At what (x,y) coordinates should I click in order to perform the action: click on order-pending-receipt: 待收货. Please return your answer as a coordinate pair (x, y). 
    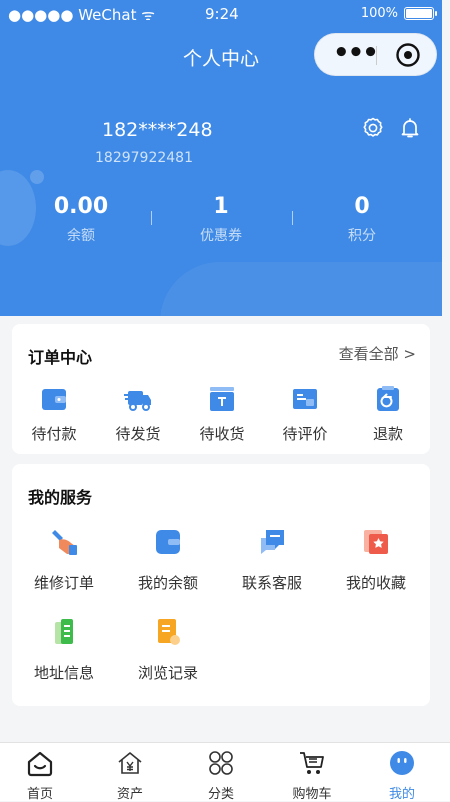
    Looking at the image, I should click on (222, 414).